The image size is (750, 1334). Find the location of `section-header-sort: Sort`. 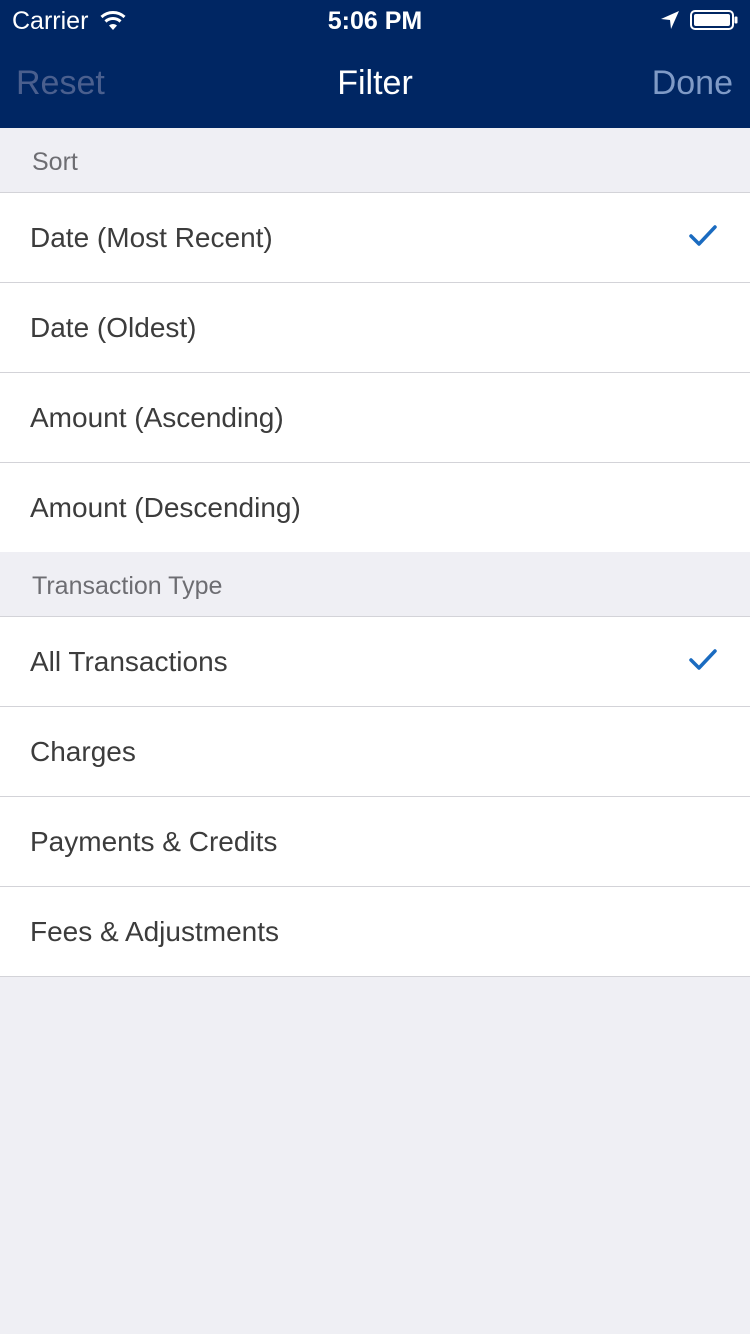

section-header-sort: Sort is located at coordinates (375, 160).